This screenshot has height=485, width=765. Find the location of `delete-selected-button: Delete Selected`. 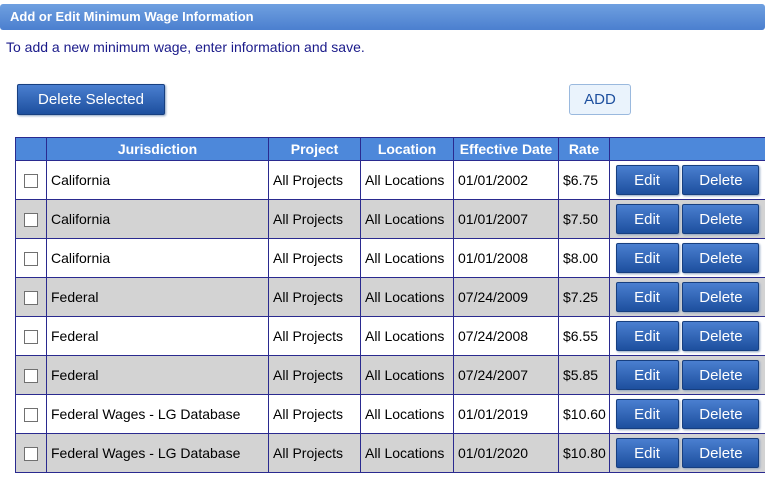

delete-selected-button: Delete Selected is located at coordinates (91, 99).